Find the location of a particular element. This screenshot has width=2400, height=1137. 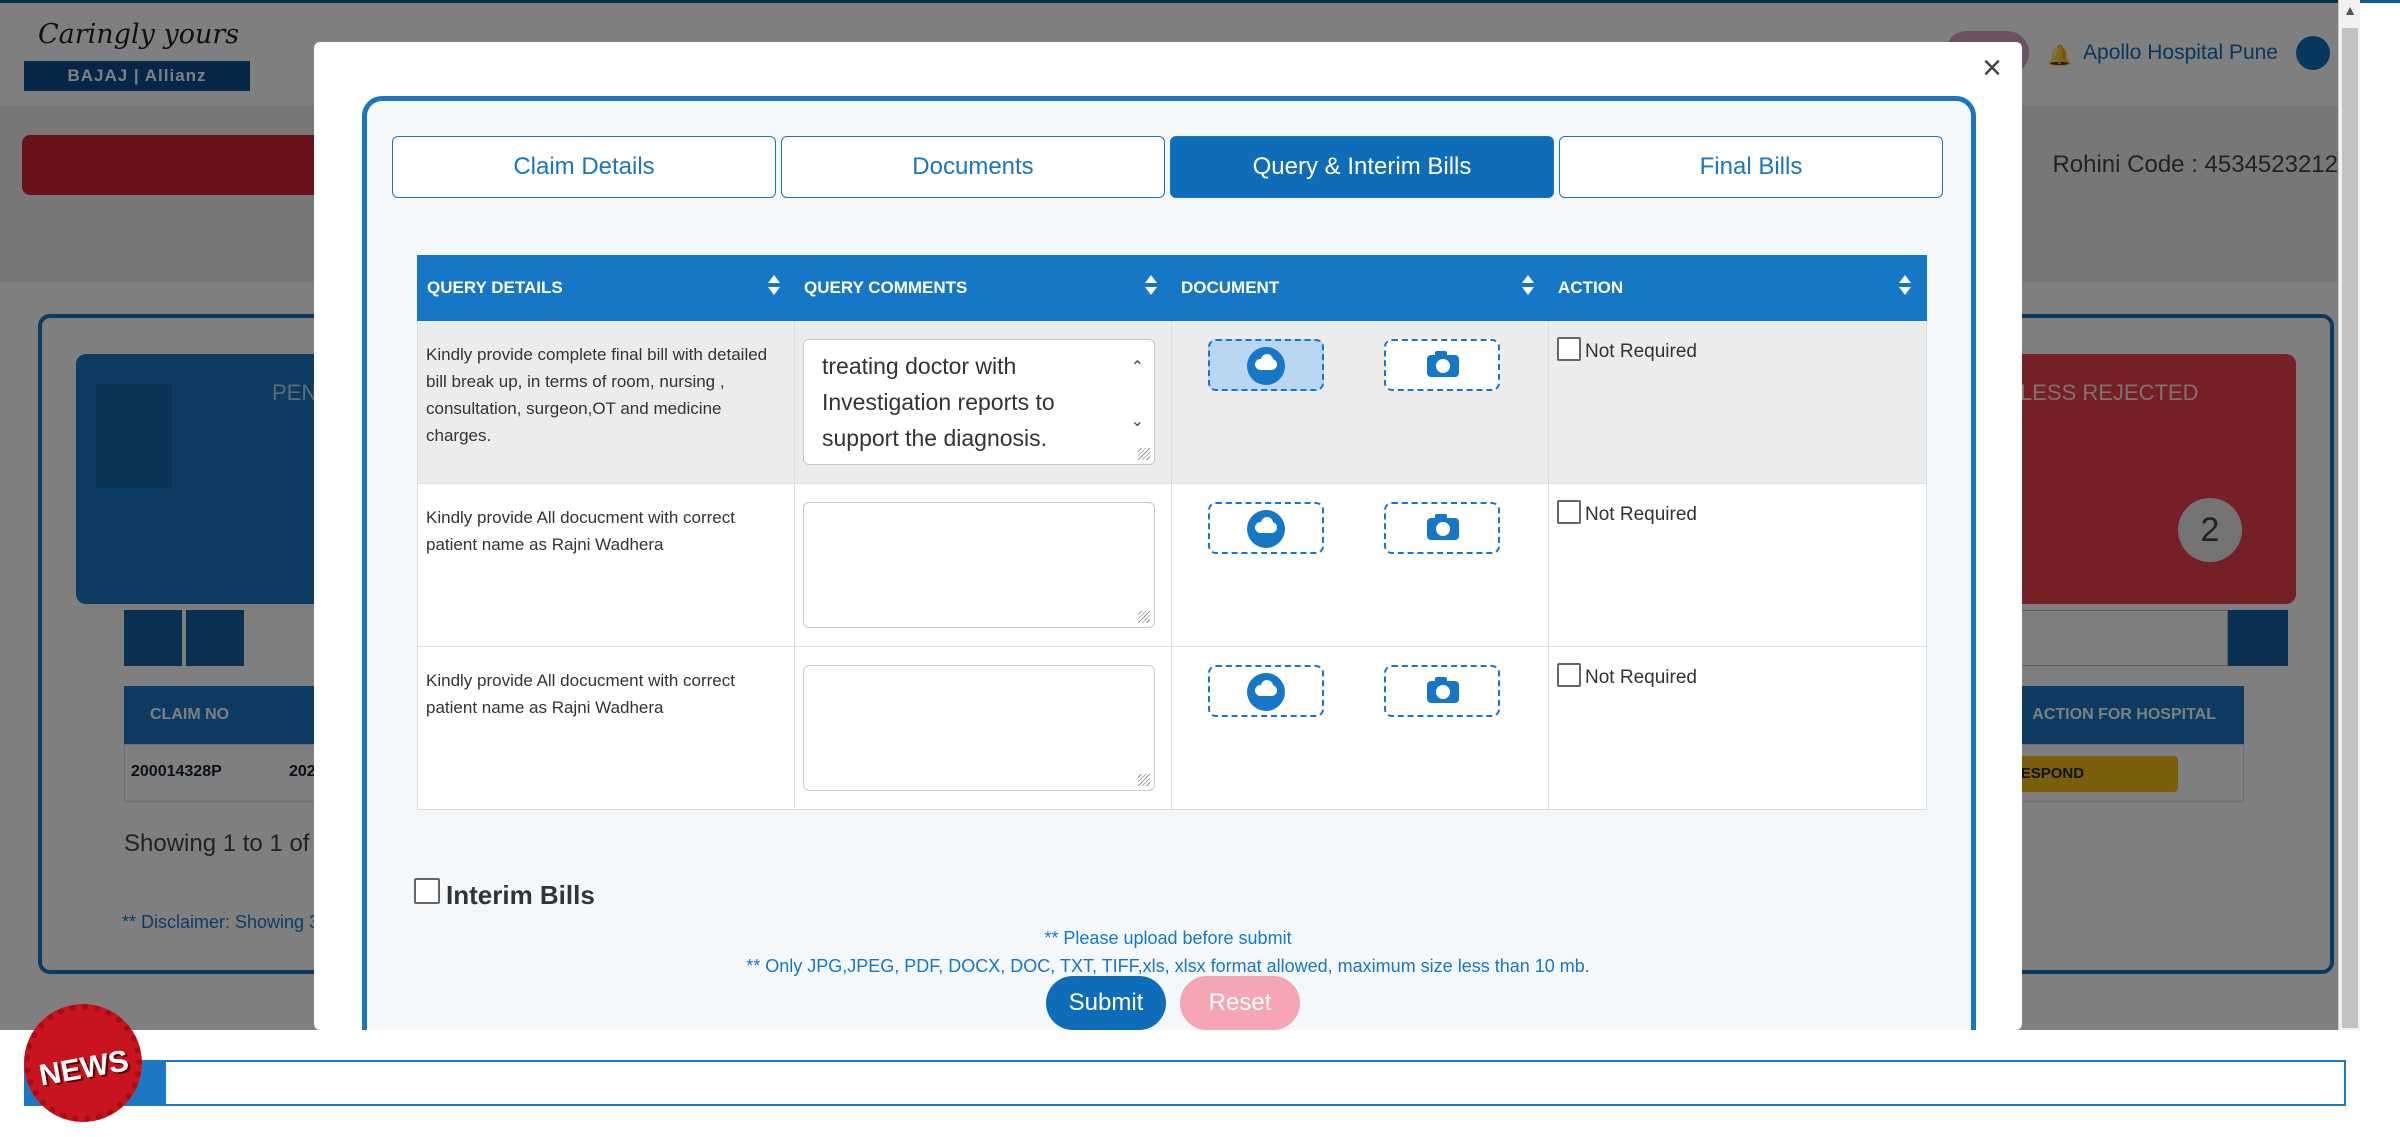

header-label: QUERY COMMENTS is located at coordinates (886, 287).